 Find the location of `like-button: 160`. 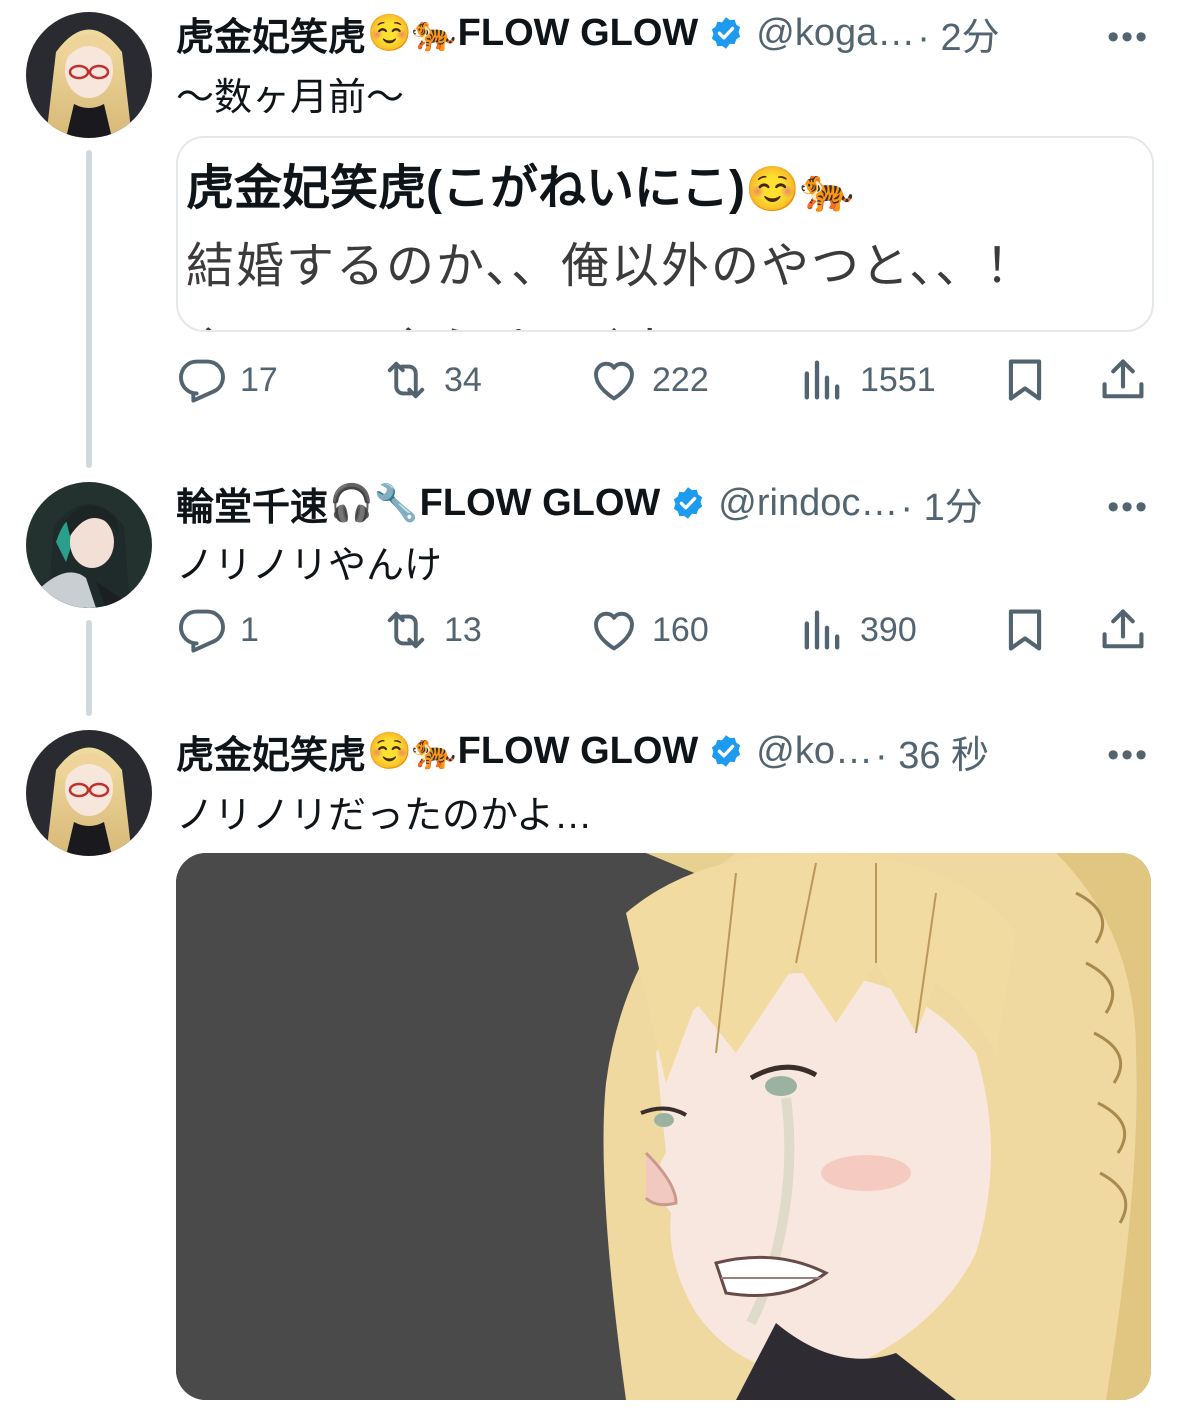

like-button: 160 is located at coordinates (648, 630).